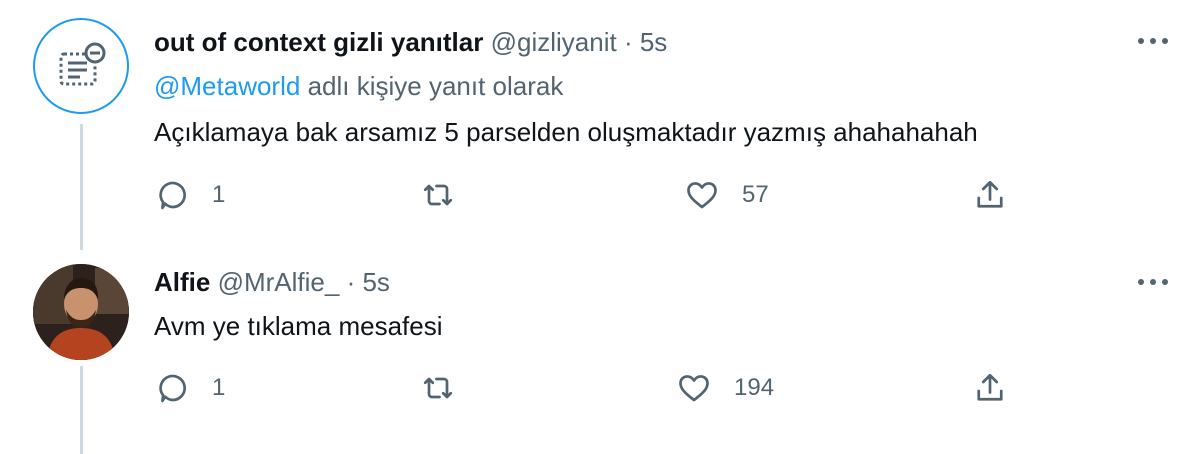  Describe the element at coordinates (227, 86) in the screenshot. I see `reply-mention-link: @Metaworld` at that location.